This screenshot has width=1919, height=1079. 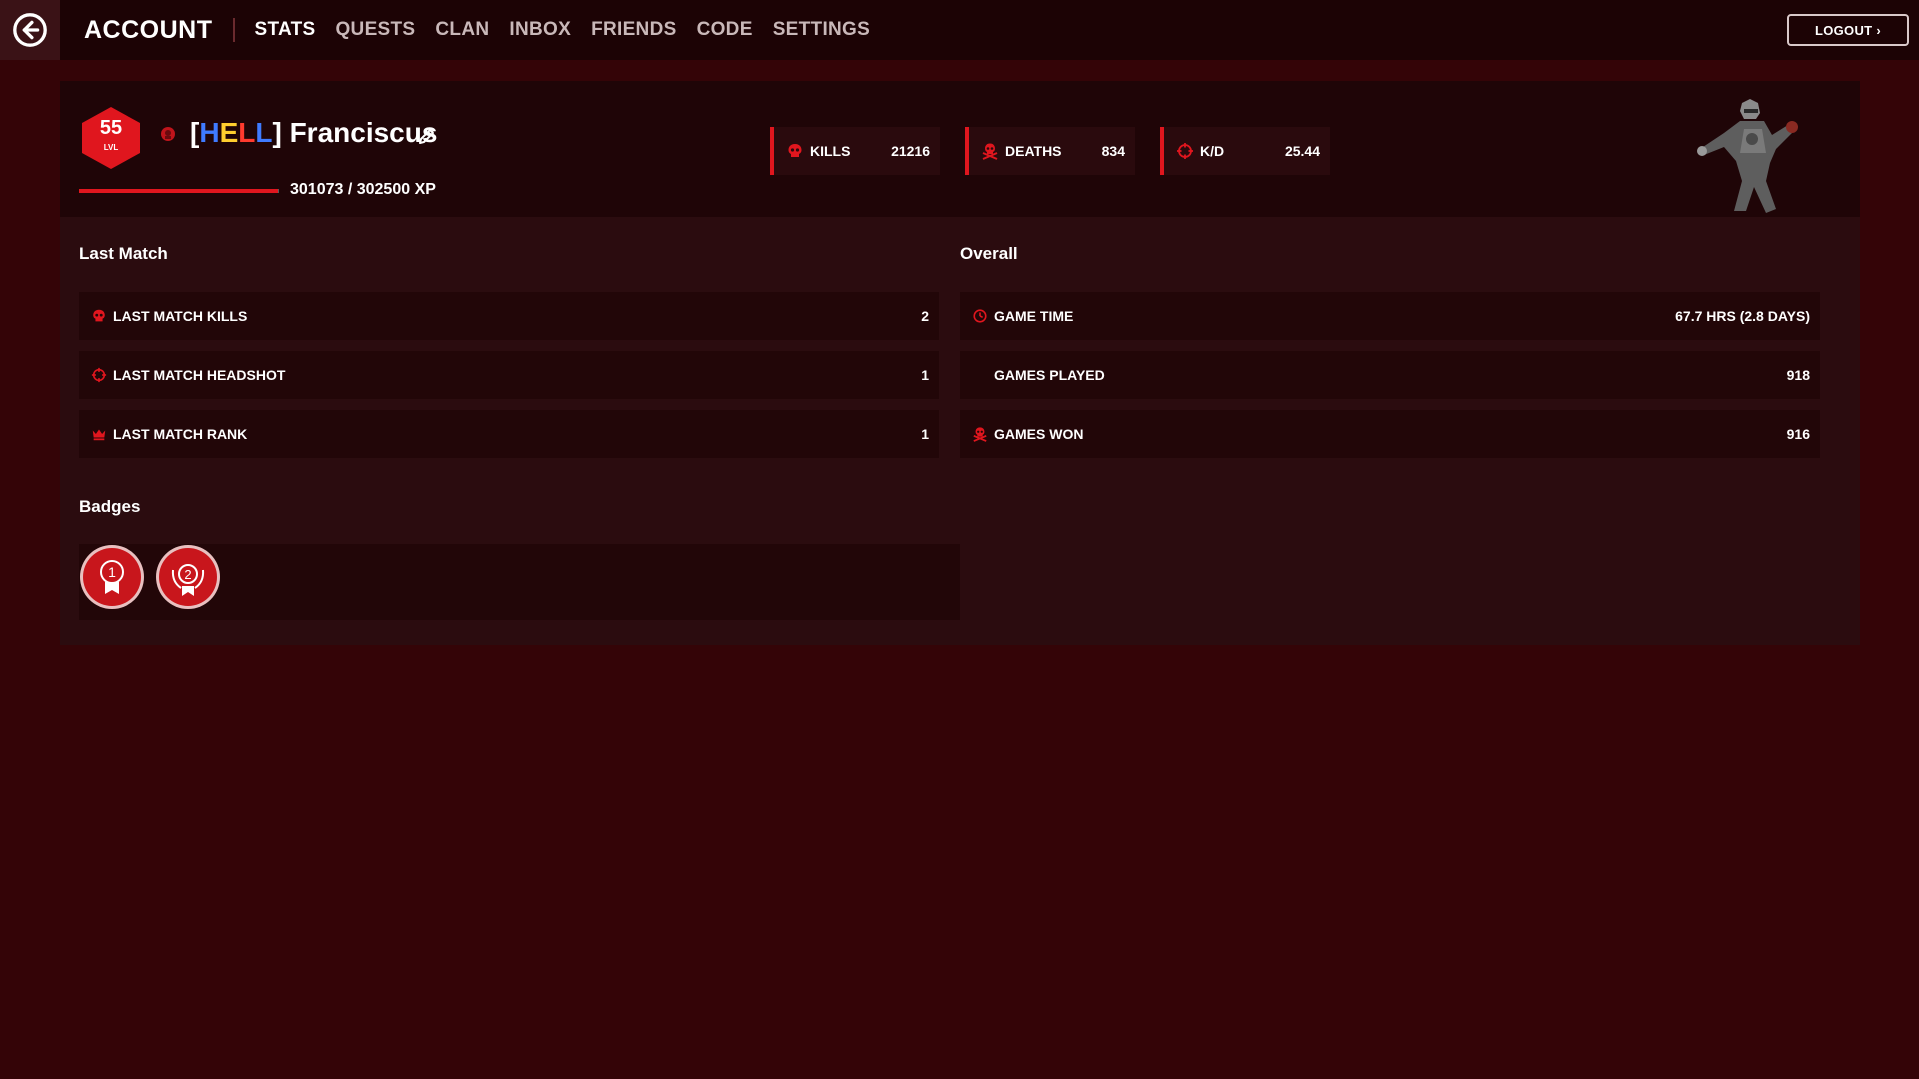 I want to click on crown-icon, so click(x=99, y=435).